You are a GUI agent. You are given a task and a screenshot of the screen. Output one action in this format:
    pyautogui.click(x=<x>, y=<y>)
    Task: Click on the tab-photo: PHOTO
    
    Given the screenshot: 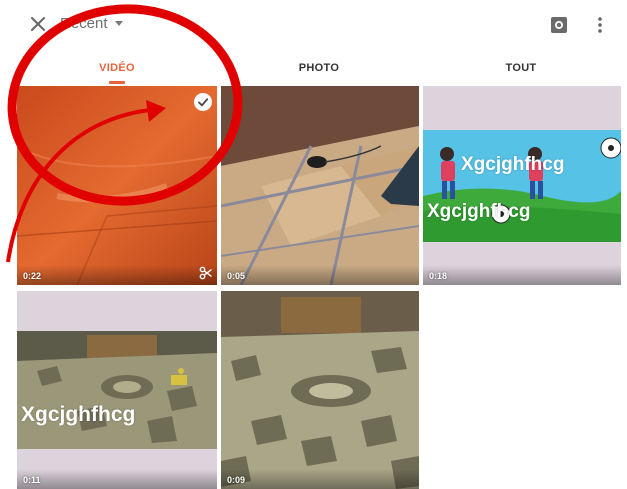 What is the action you would take?
    pyautogui.click(x=319, y=68)
    